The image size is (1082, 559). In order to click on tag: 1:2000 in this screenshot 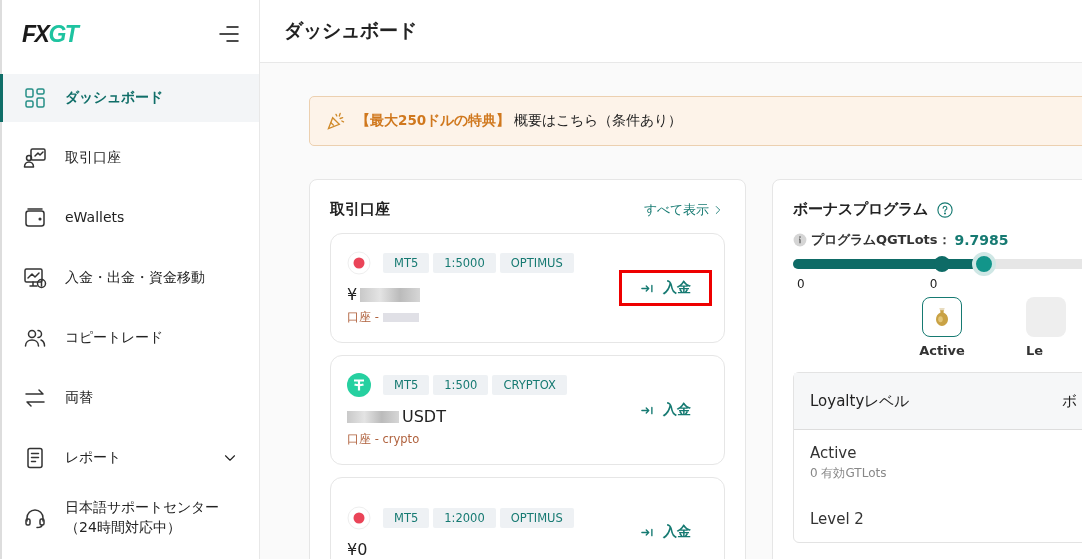, I will do `click(464, 517)`.